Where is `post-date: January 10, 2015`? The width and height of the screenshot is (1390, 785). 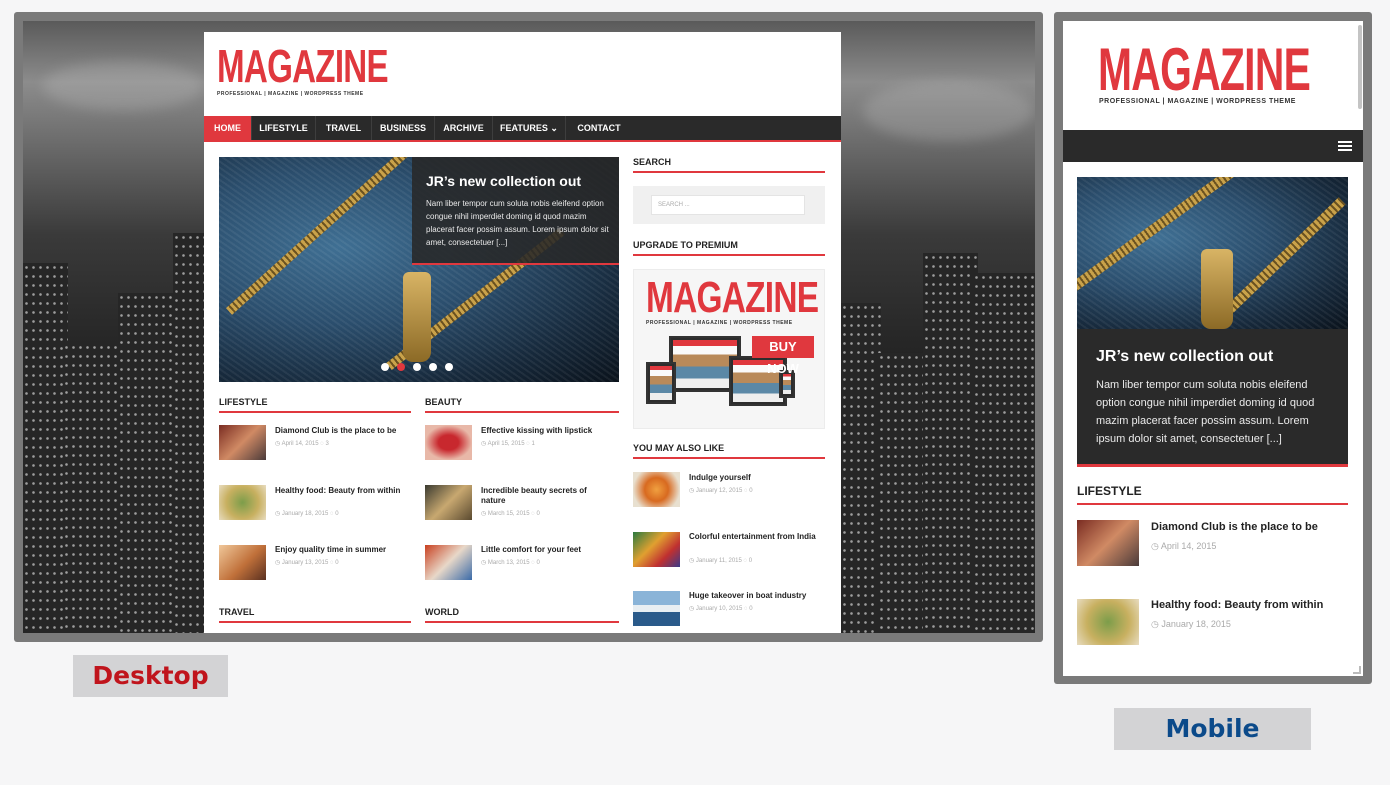 post-date: January 10, 2015 is located at coordinates (719, 609).